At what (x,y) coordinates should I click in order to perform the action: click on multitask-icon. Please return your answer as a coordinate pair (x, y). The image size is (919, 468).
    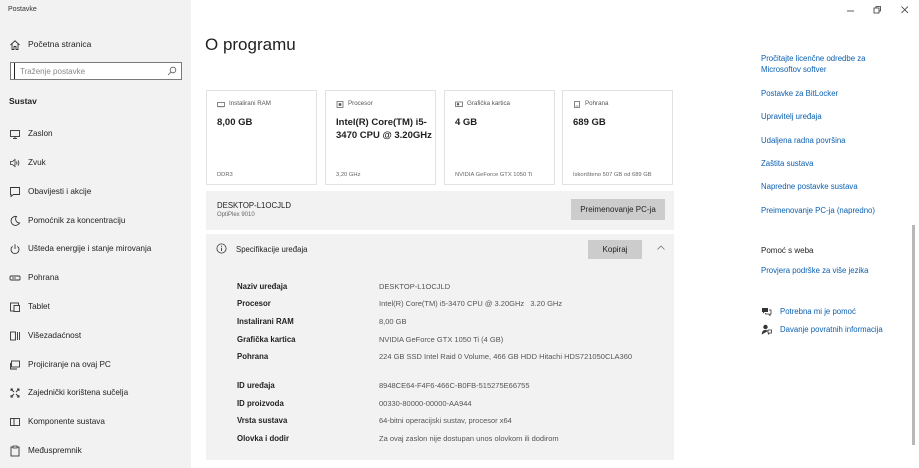
    Looking at the image, I should click on (15, 336).